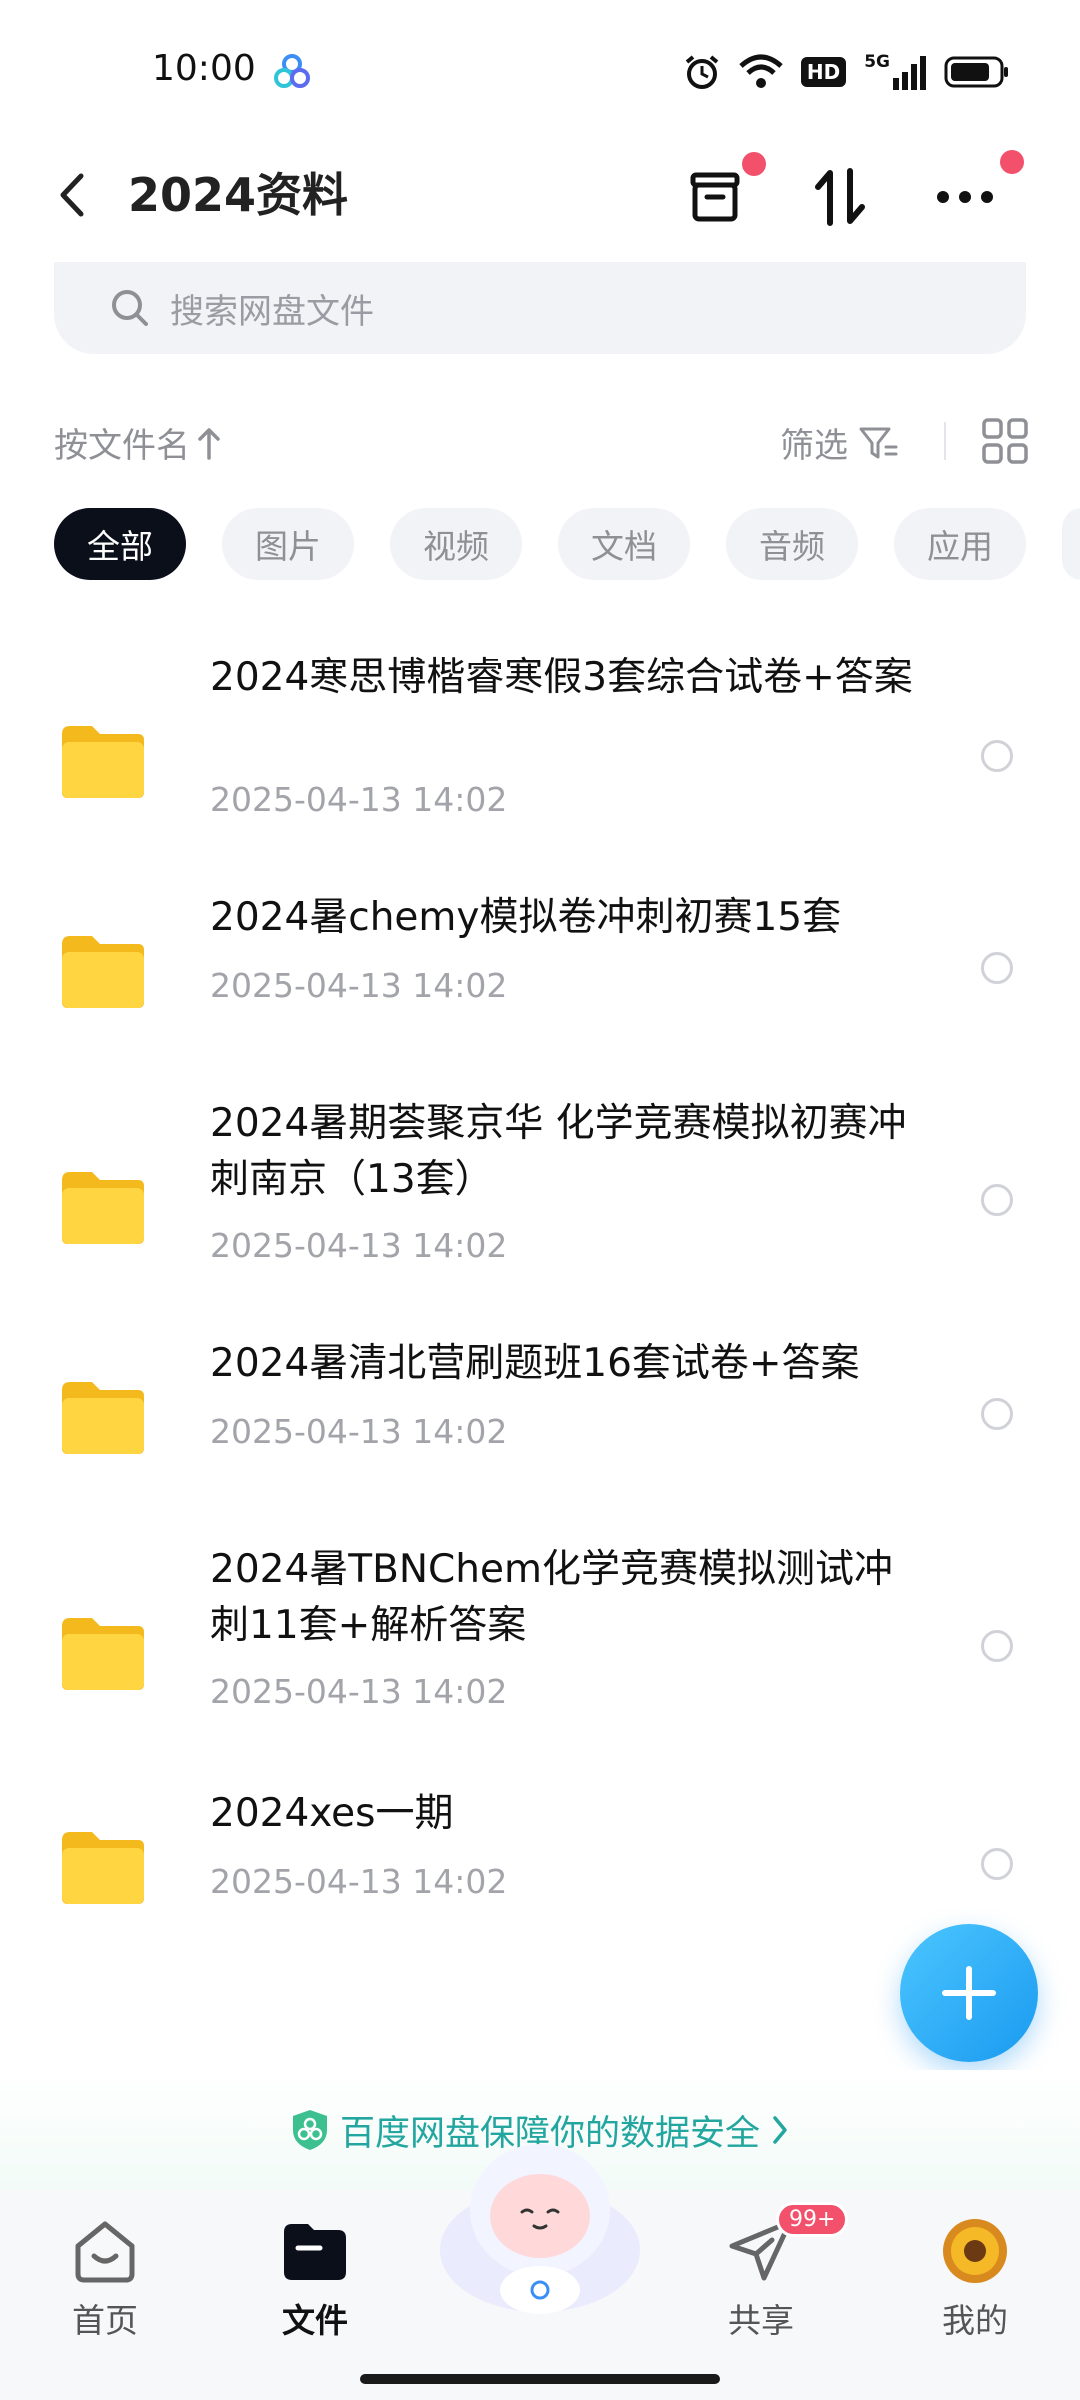 This screenshot has height=2400, width=1080. What do you see at coordinates (767, 2272) in the screenshot?
I see `nav-share: 99+ 共享` at bounding box center [767, 2272].